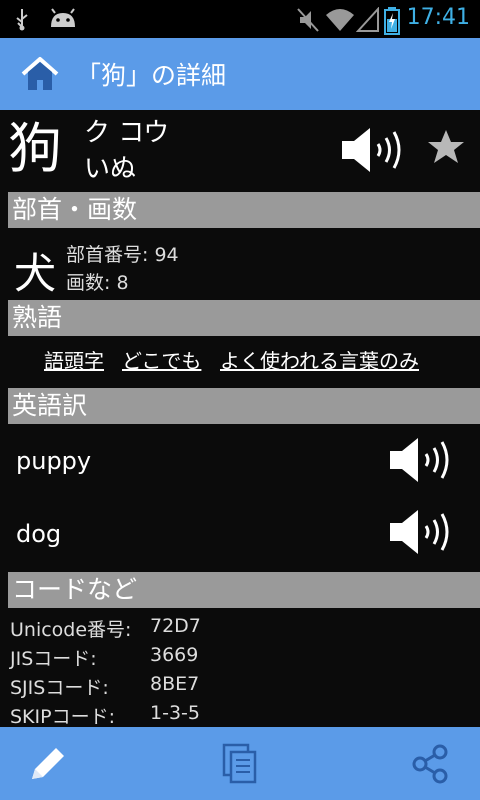 This screenshot has height=800, width=480. I want to click on compound-link-prefix: 語頭字, so click(74, 359).